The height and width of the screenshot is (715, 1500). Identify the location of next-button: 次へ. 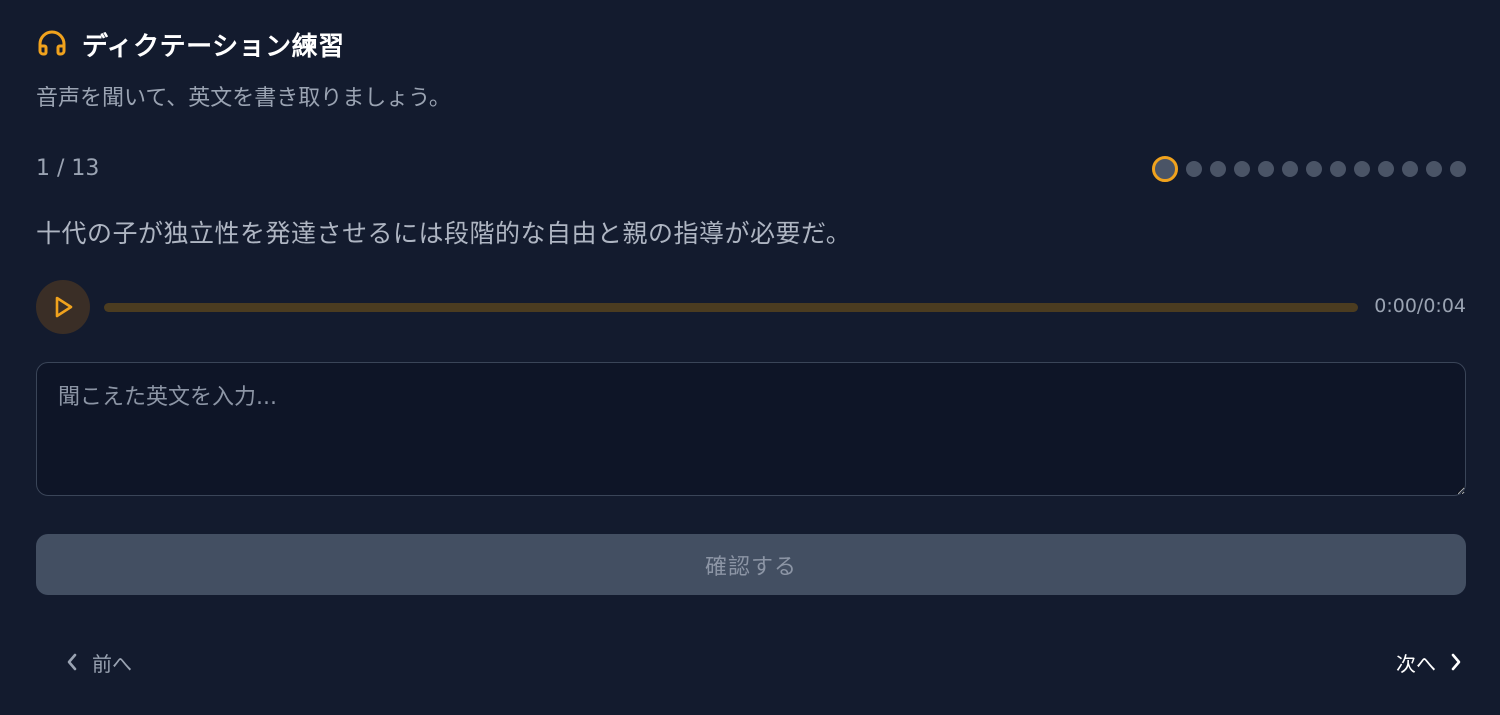
(1431, 662).